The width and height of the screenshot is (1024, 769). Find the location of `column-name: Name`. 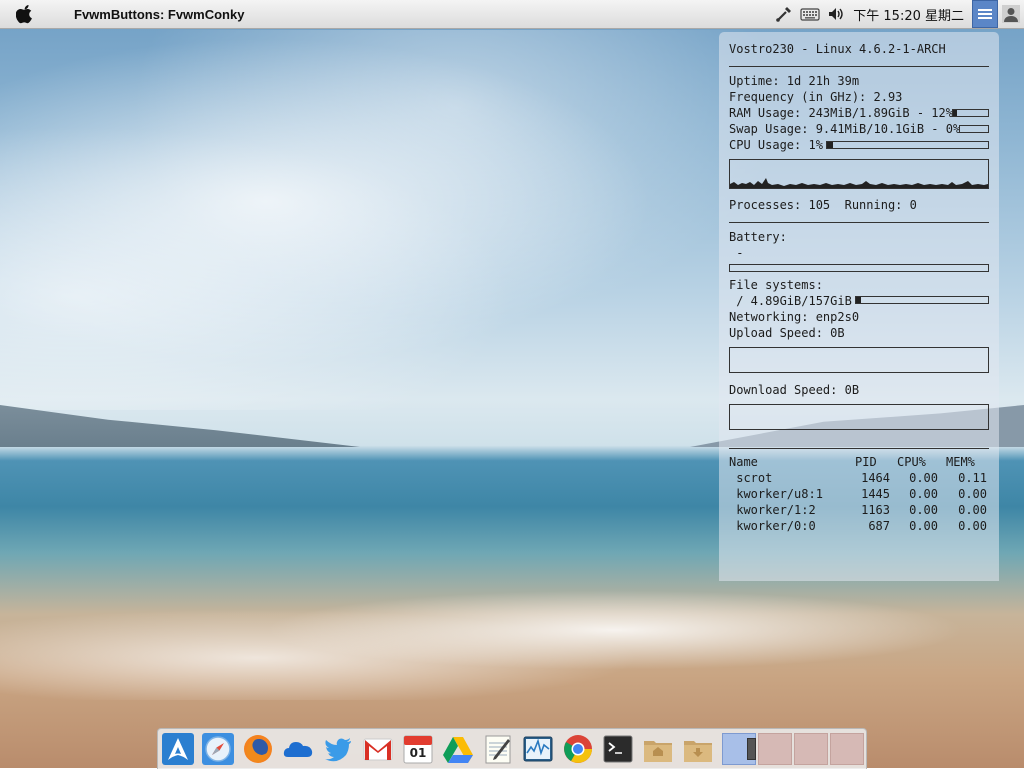

column-name: Name is located at coordinates (743, 462).